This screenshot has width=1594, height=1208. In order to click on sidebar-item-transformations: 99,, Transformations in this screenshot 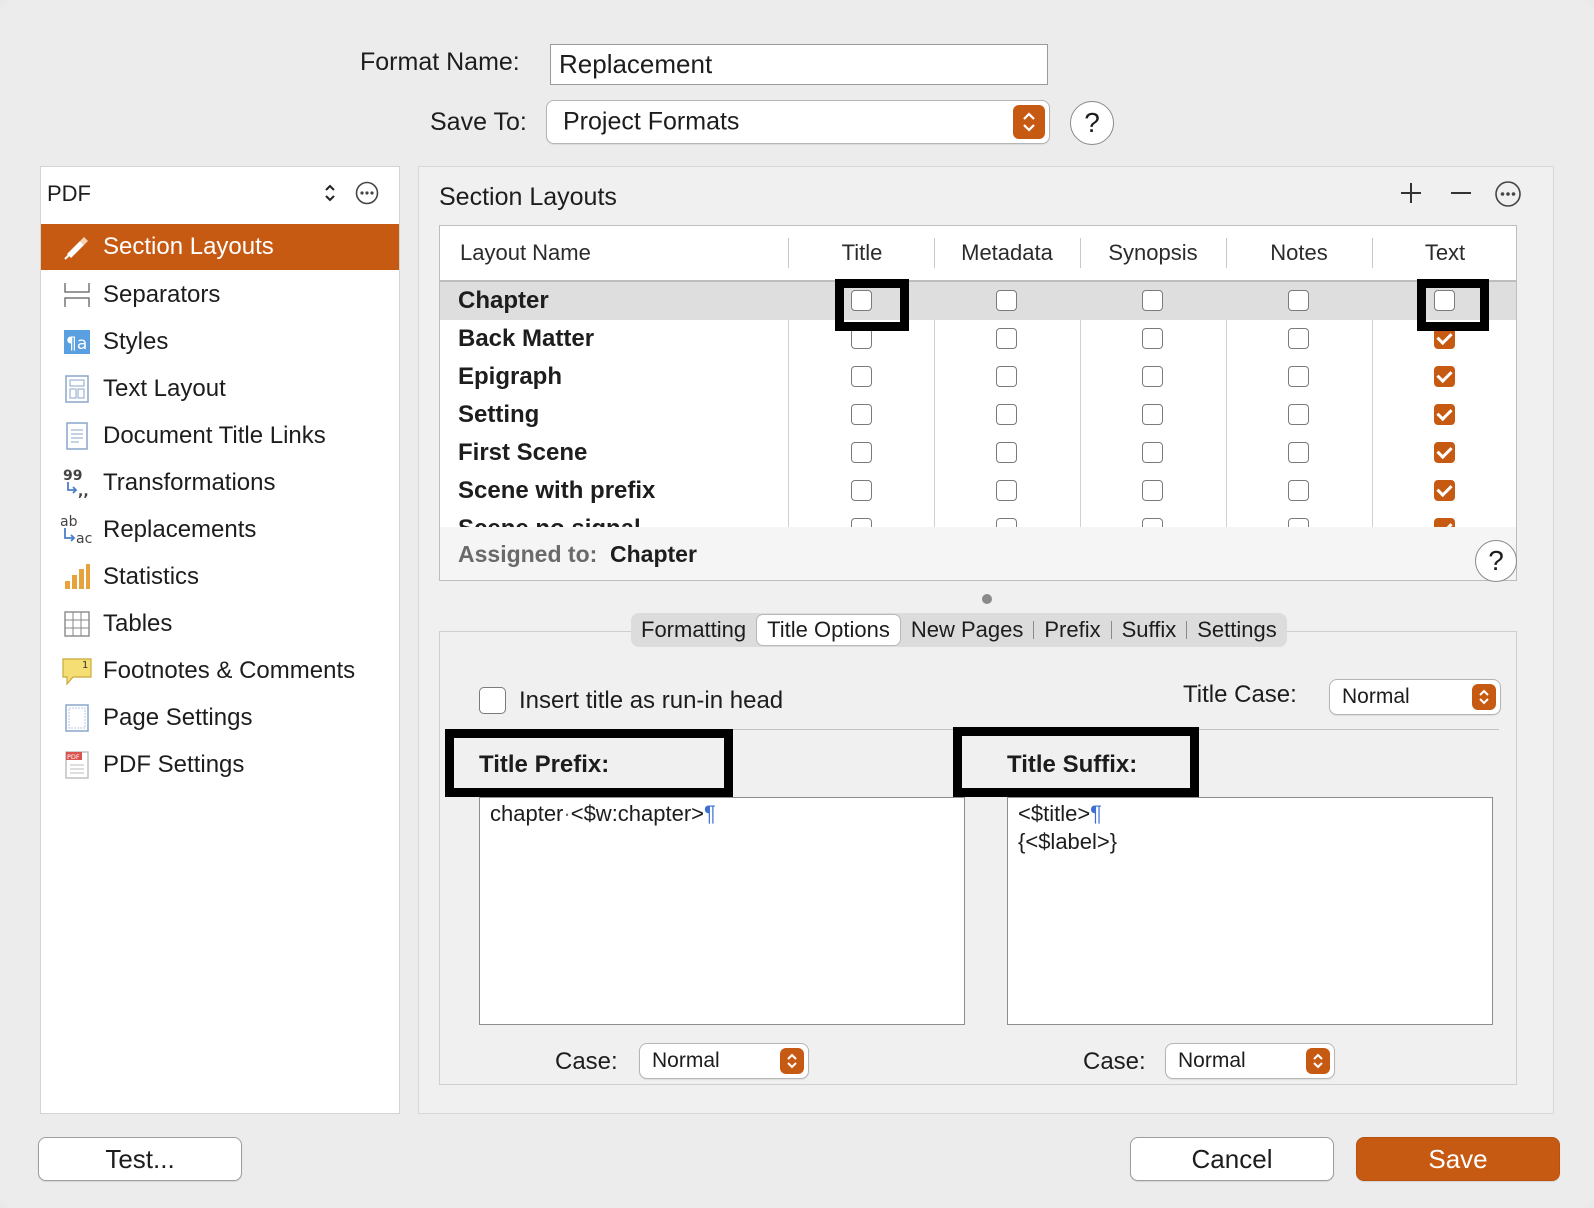, I will do `click(217, 483)`.